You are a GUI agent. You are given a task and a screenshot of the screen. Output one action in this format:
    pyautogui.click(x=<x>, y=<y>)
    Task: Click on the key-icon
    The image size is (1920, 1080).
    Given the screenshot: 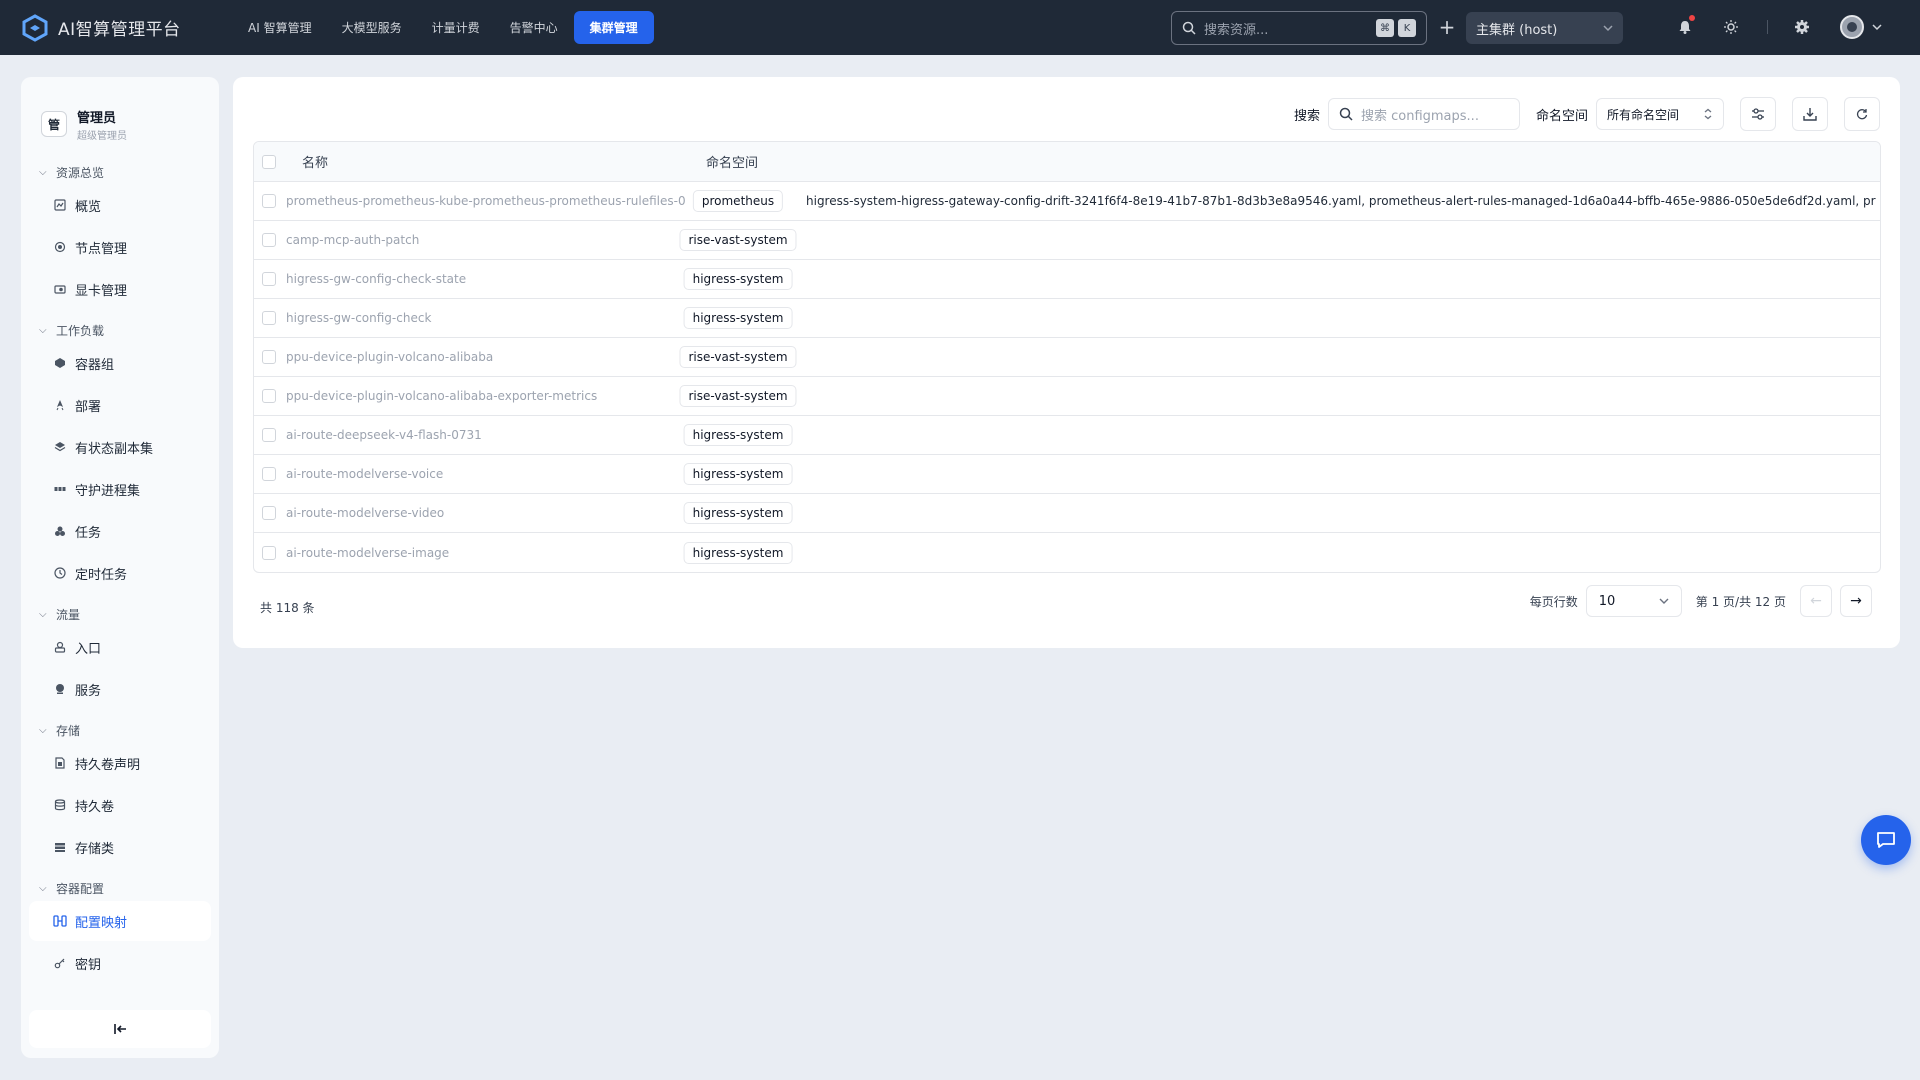 What is the action you would take?
    pyautogui.click(x=60, y=963)
    